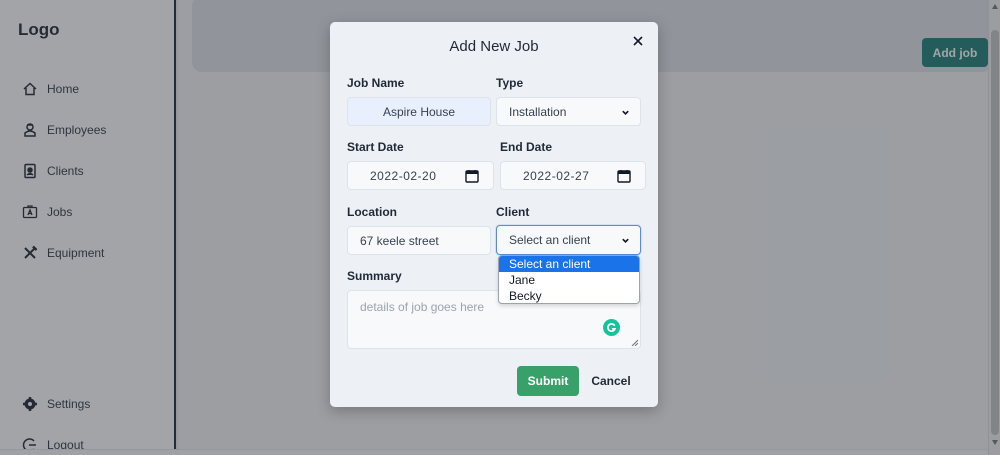  What do you see at coordinates (634, 342) in the screenshot?
I see `resize-grip-icon` at bounding box center [634, 342].